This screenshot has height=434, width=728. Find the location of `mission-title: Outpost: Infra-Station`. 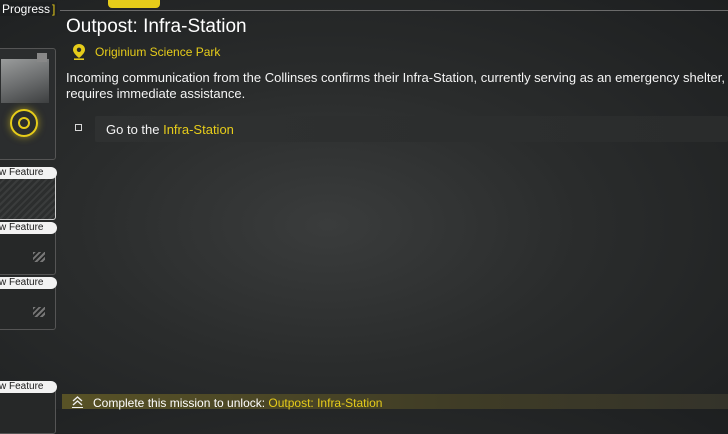

mission-title: Outpost: Infra-Station is located at coordinates (156, 26).